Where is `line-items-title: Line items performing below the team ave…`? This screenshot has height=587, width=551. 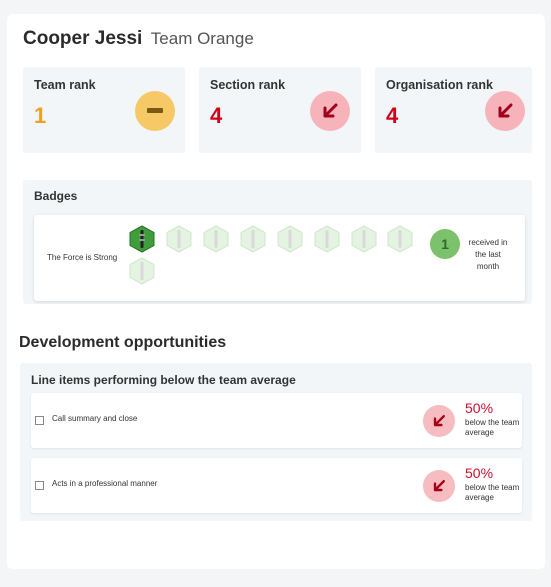
line-items-title: Line items performing below the team ave… is located at coordinates (163, 380).